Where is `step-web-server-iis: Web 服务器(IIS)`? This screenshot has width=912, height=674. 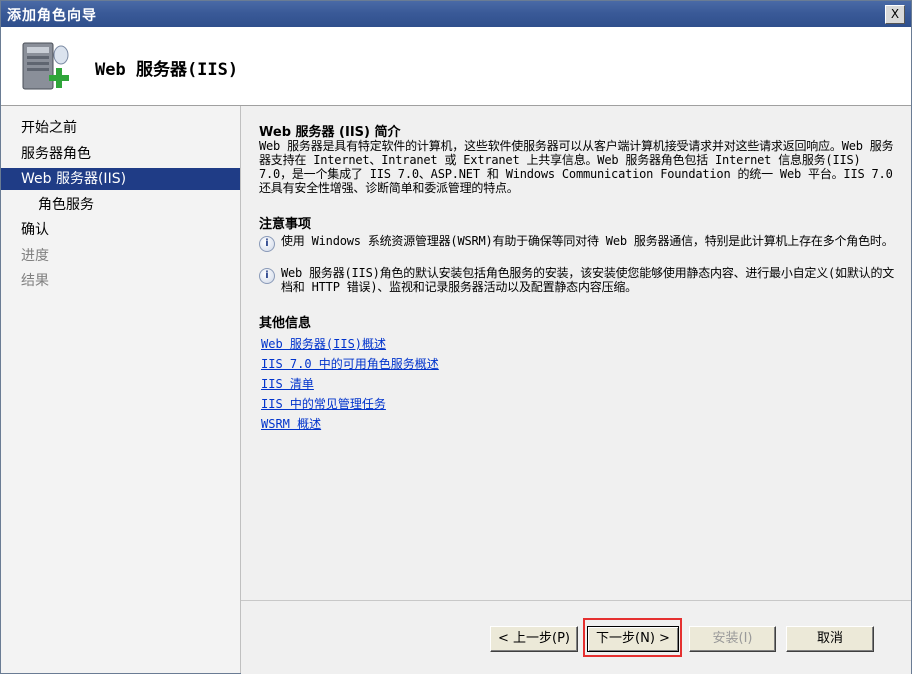 step-web-server-iis: Web 服务器(IIS) is located at coordinates (120, 179).